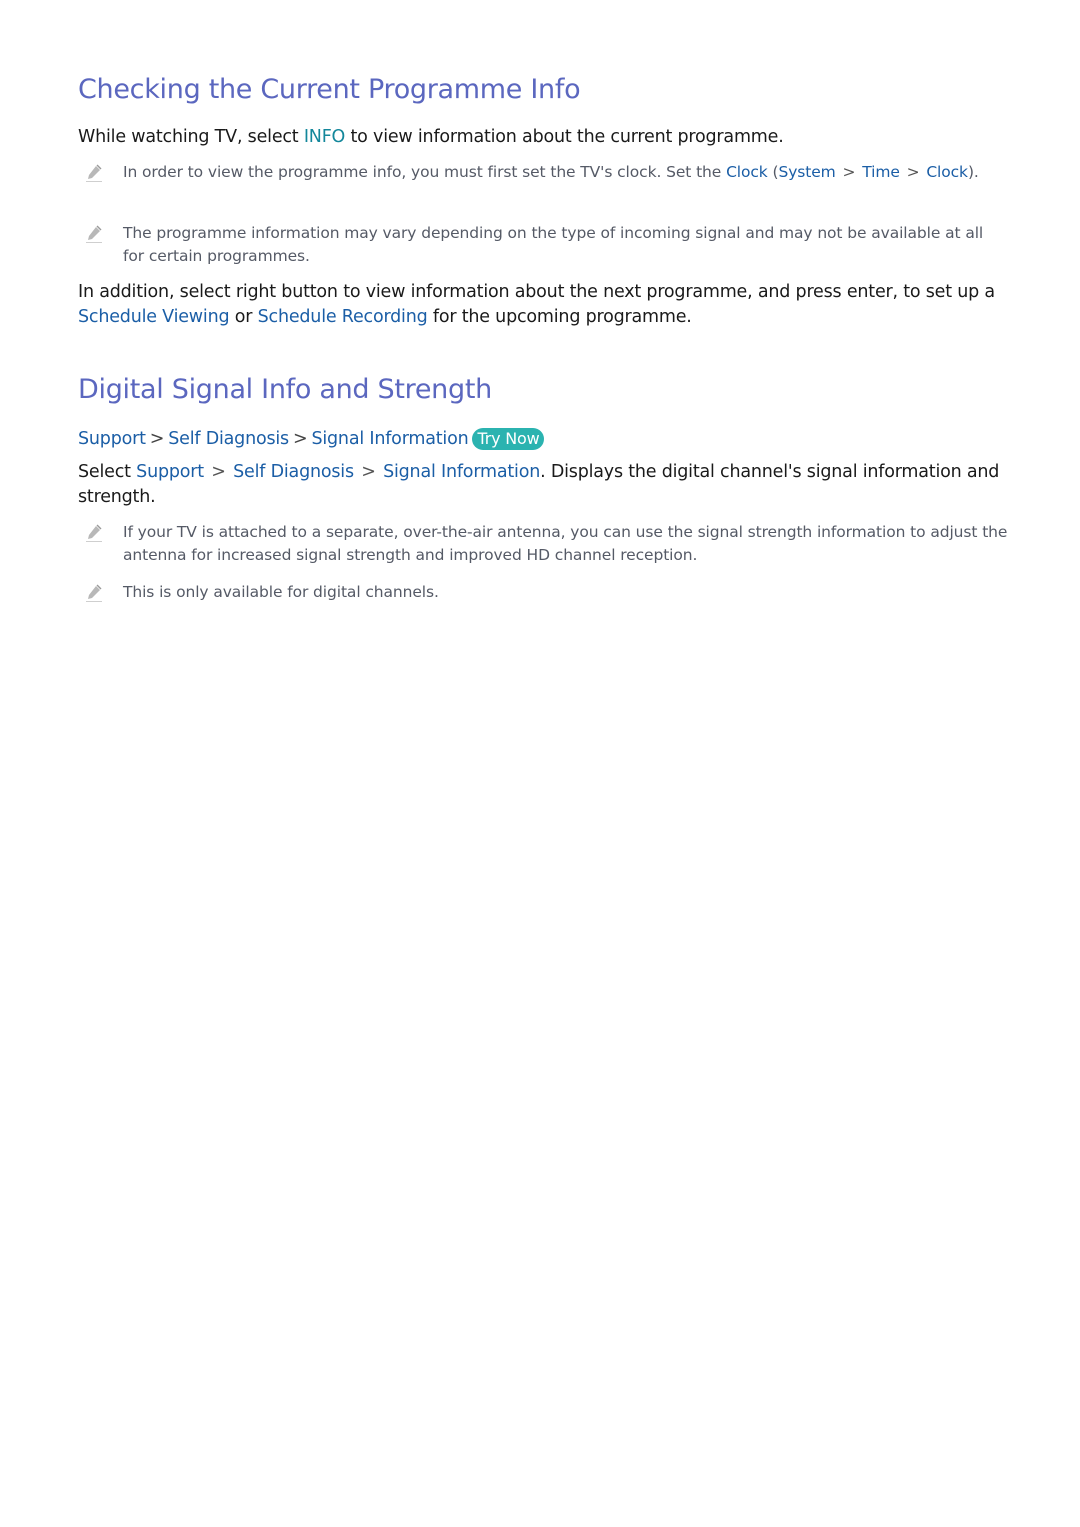 The width and height of the screenshot is (1080, 1527). I want to click on link-system: System, so click(806, 172).